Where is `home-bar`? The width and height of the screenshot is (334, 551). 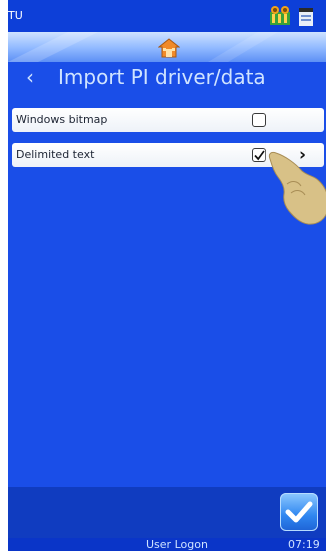 home-bar is located at coordinates (167, 47).